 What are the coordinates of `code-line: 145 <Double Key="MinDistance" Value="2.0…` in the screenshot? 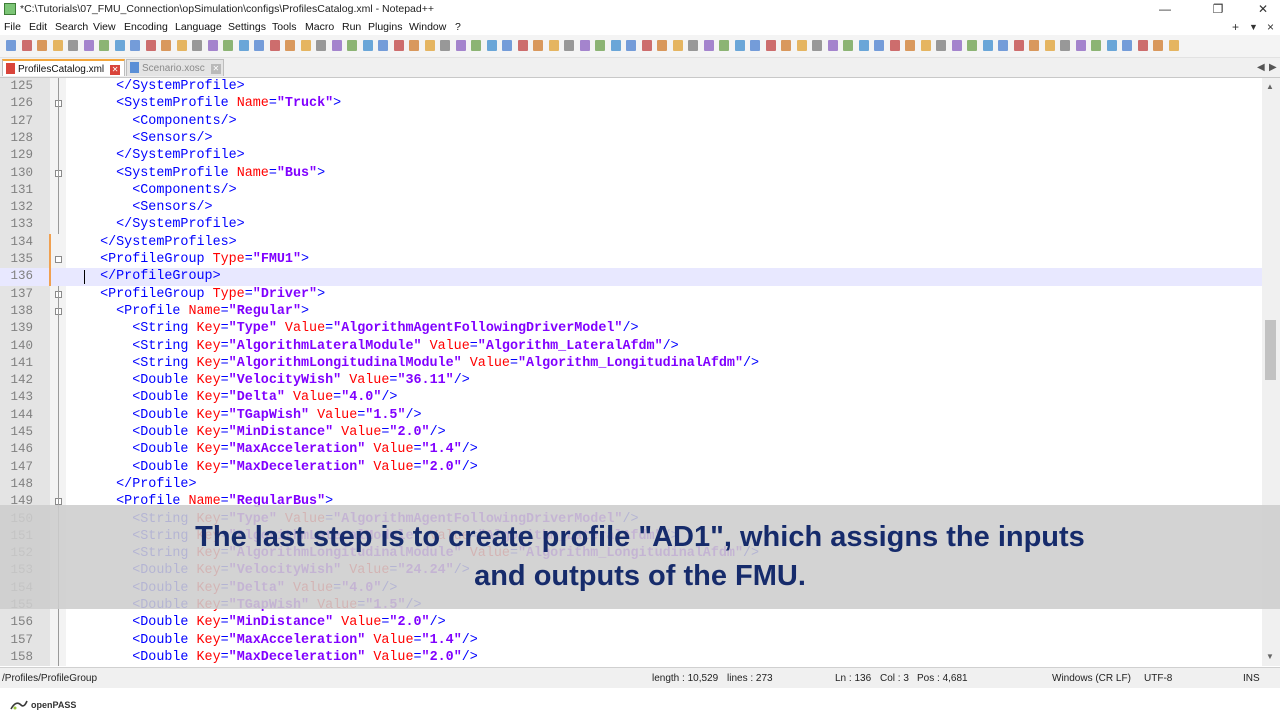 It's located at (631, 432).